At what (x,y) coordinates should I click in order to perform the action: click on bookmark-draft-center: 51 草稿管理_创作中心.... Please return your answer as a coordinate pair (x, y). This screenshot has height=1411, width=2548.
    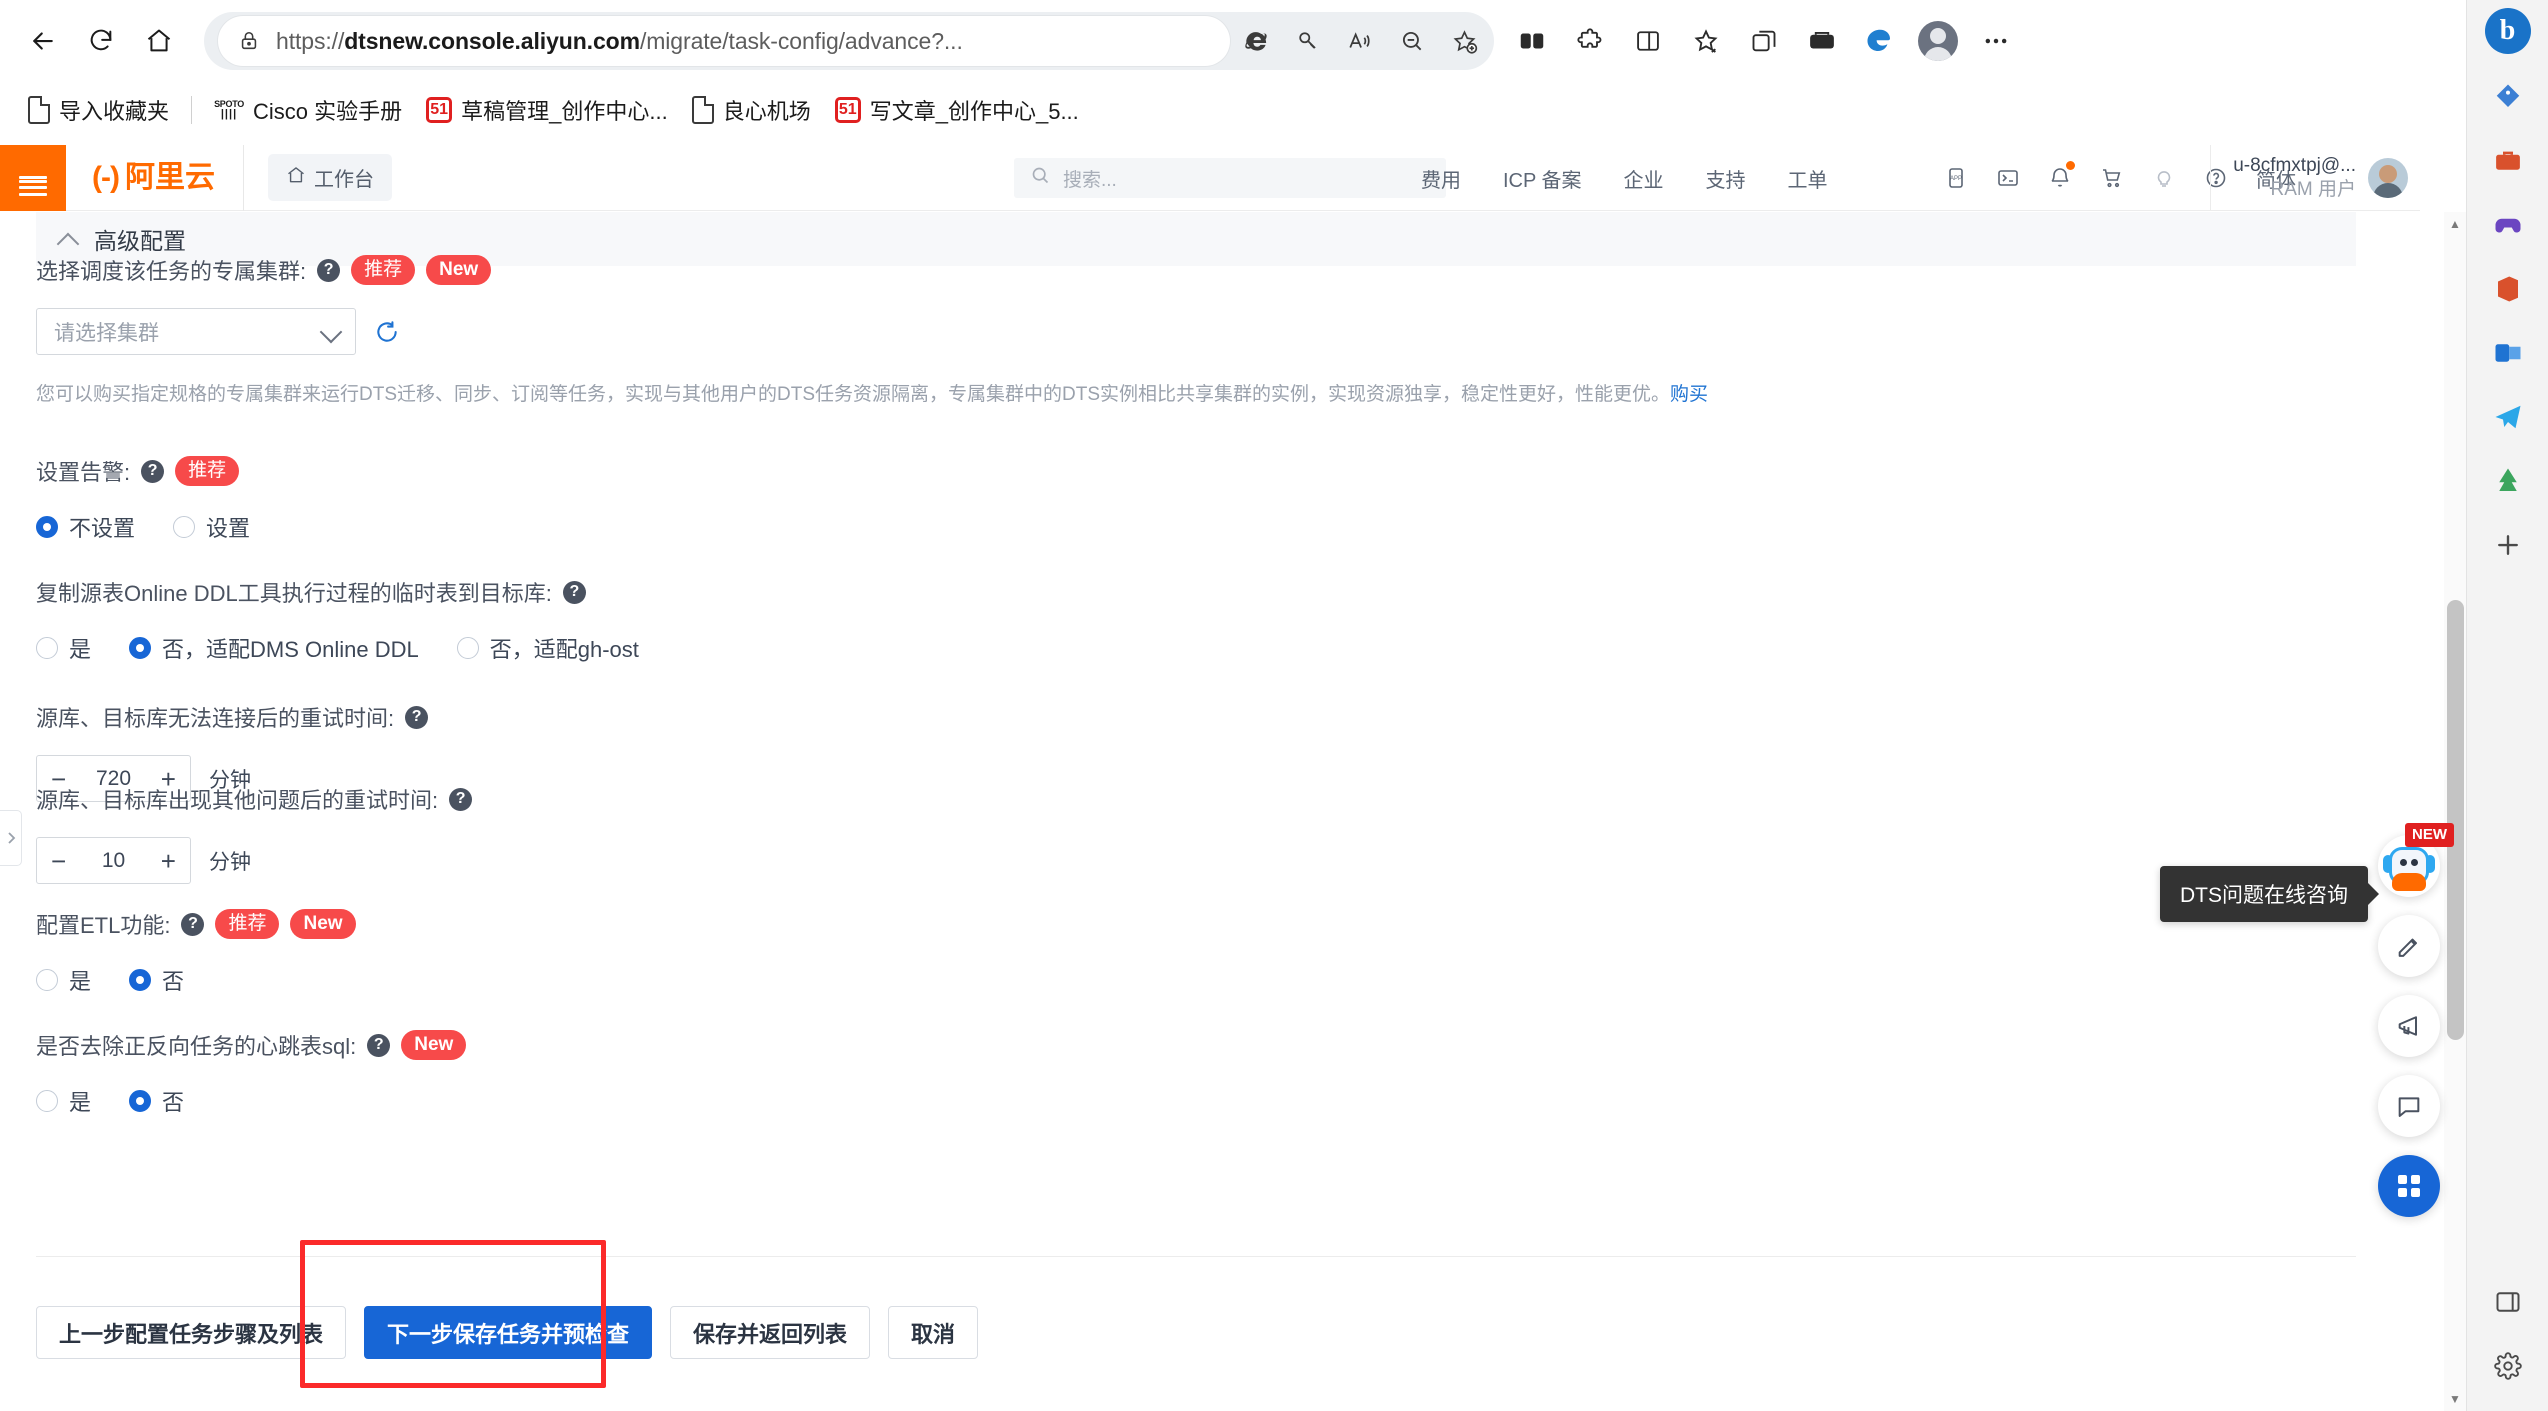
    Looking at the image, I should click on (547, 110).